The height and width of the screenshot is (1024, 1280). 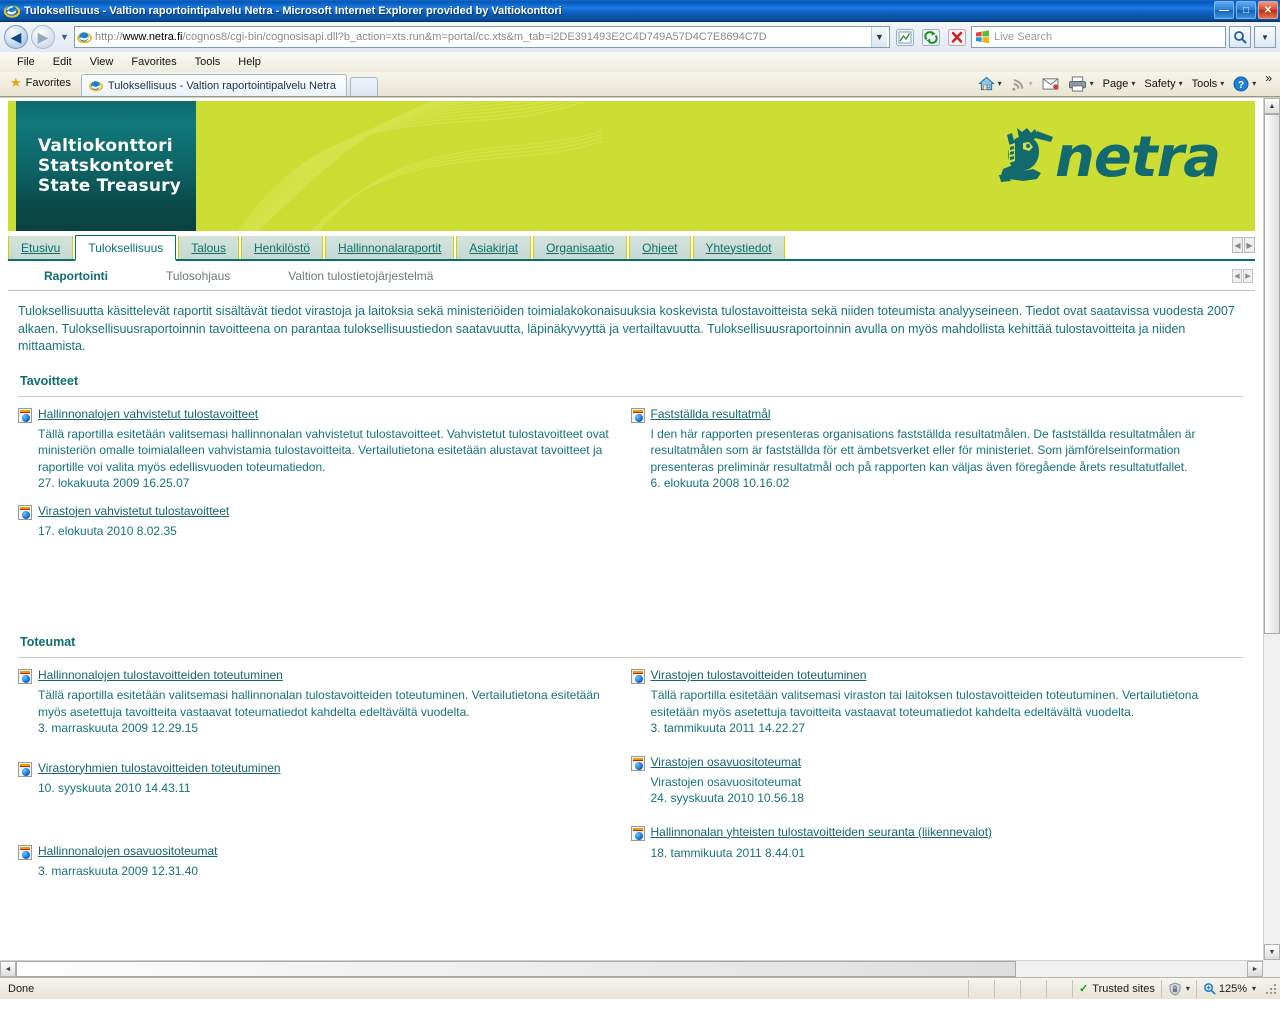 I want to click on menu-item-file: File, so click(x=26, y=62).